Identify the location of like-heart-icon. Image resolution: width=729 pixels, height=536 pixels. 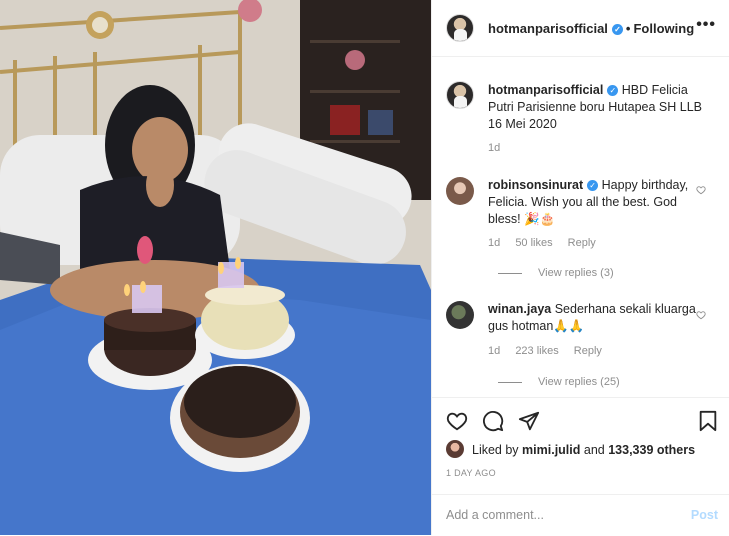
(457, 421).